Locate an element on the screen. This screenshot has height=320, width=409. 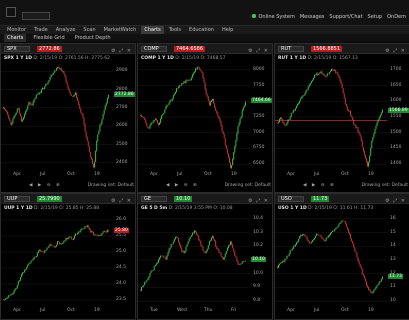
submenu-charts: Charts is located at coordinates (15, 38).